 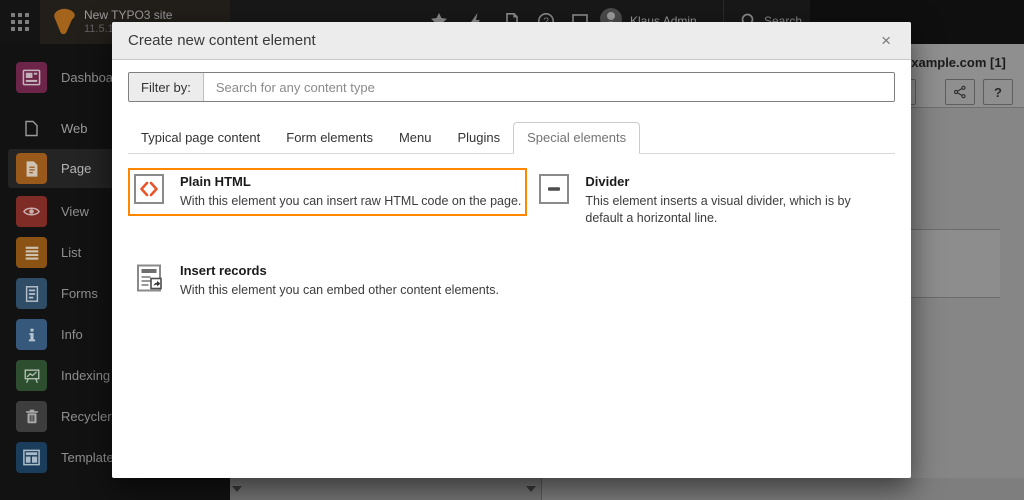 I want to click on sidebar-item-label: Page, so click(x=76, y=168).